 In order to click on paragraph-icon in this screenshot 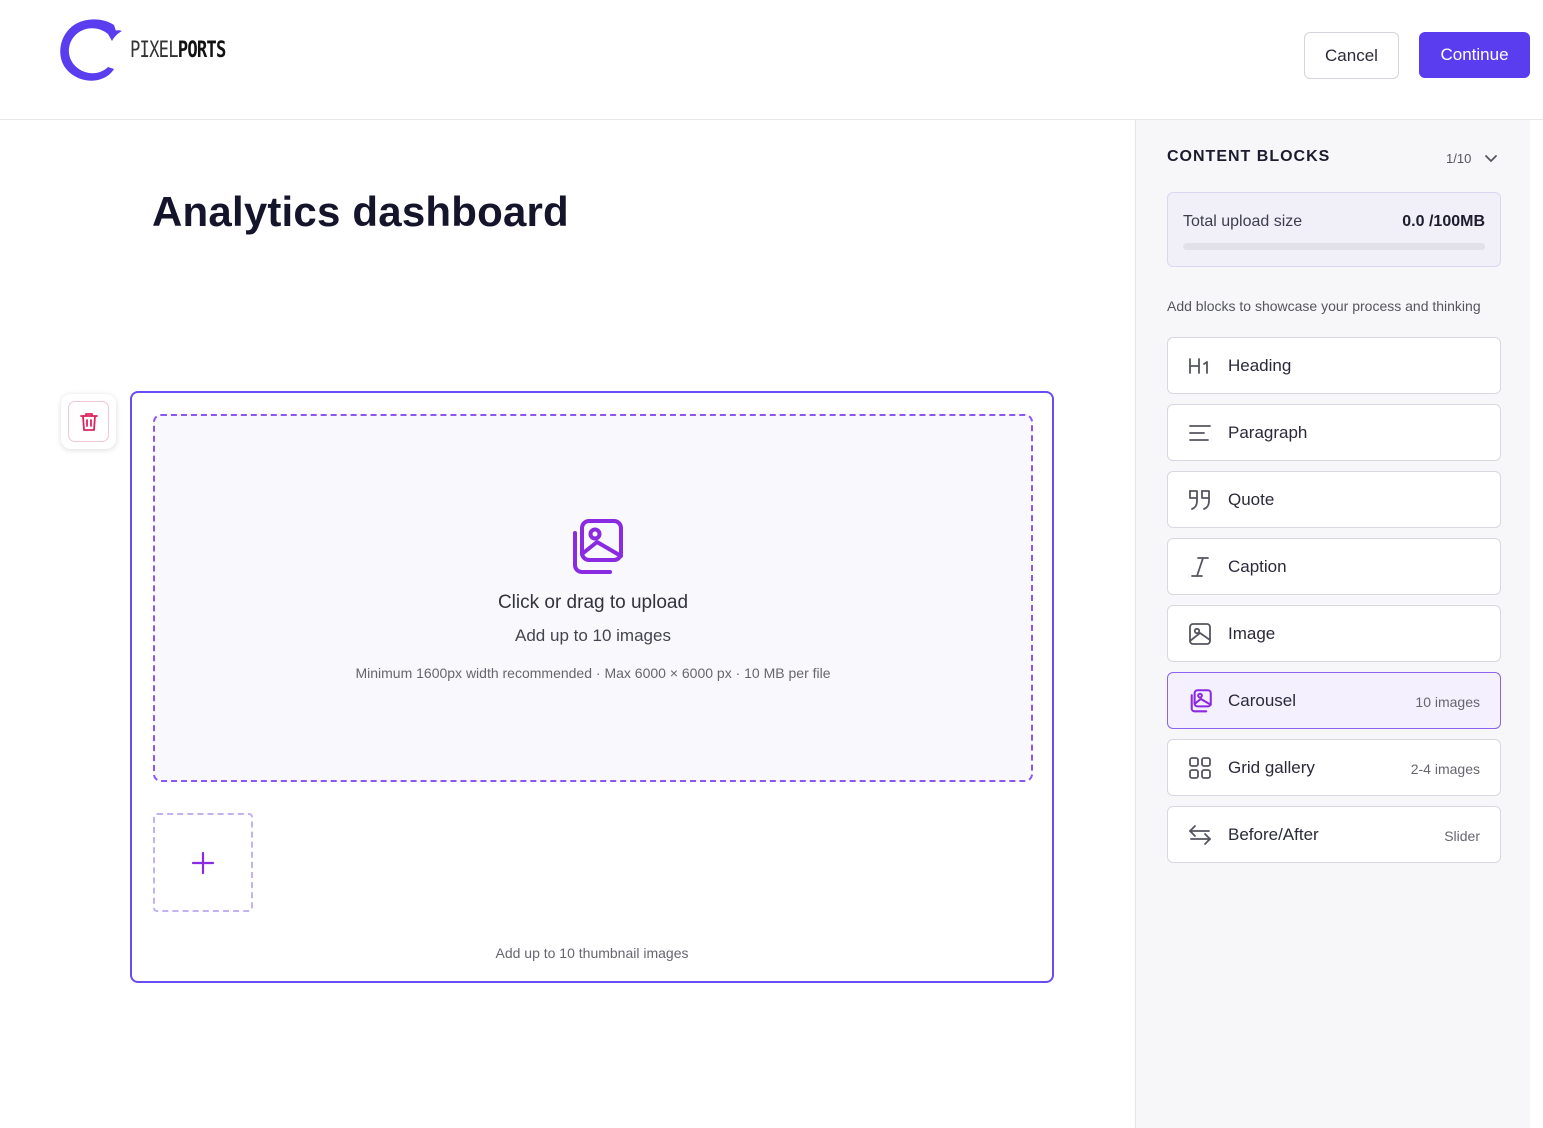, I will do `click(1200, 433)`.